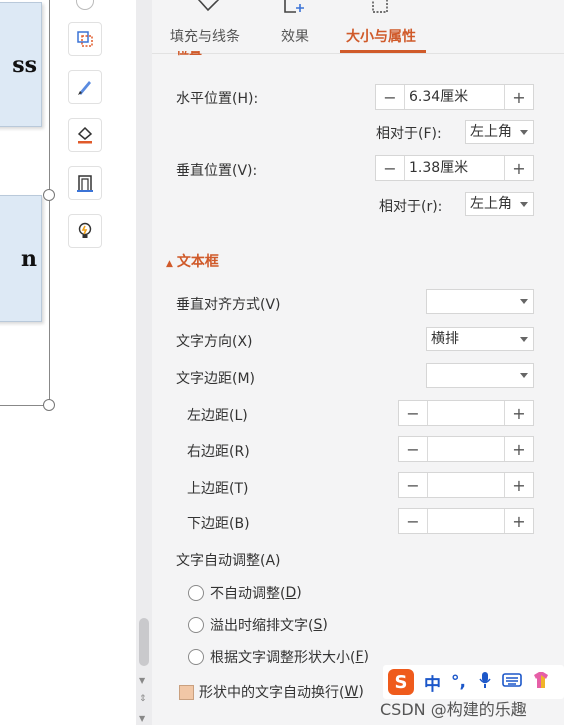 This screenshot has width=564, height=725. What do you see at coordinates (480, 339) in the screenshot?
I see `text-direction-select: 横排` at bounding box center [480, 339].